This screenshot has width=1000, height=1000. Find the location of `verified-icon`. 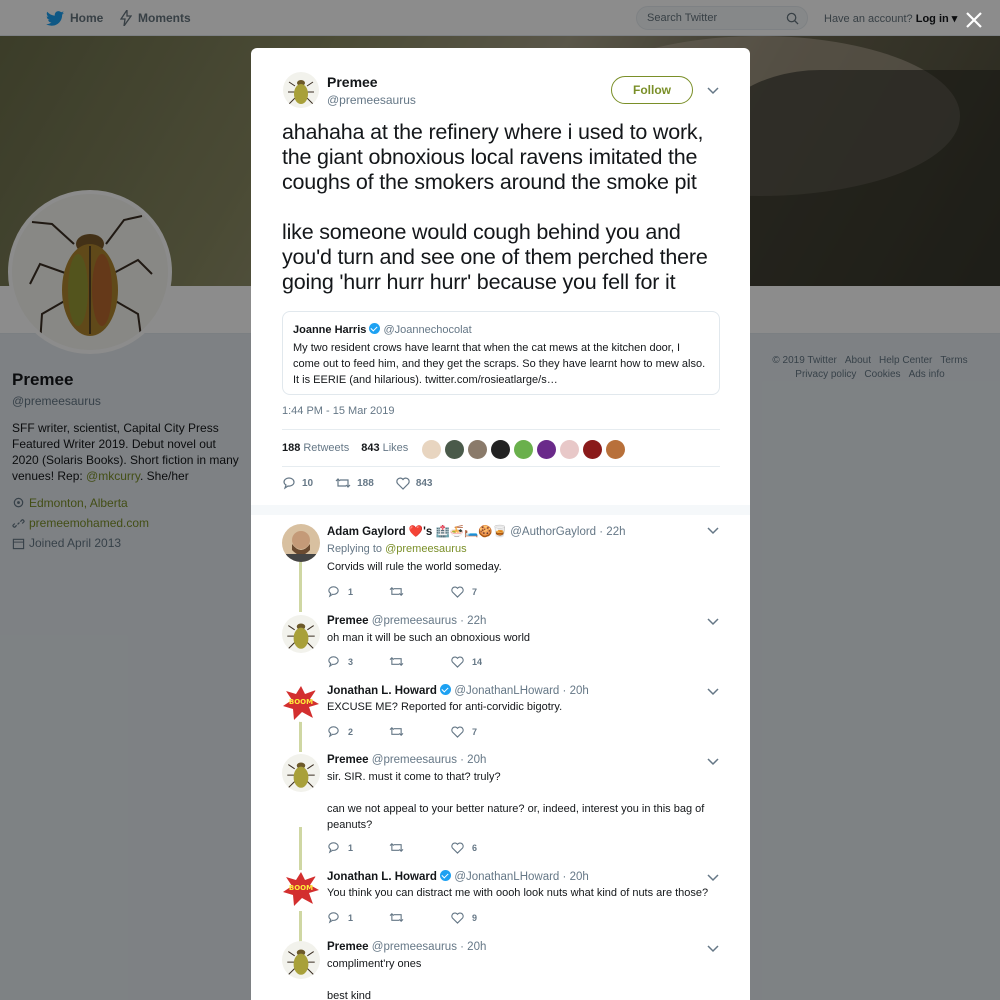

verified-icon is located at coordinates (446, 689).